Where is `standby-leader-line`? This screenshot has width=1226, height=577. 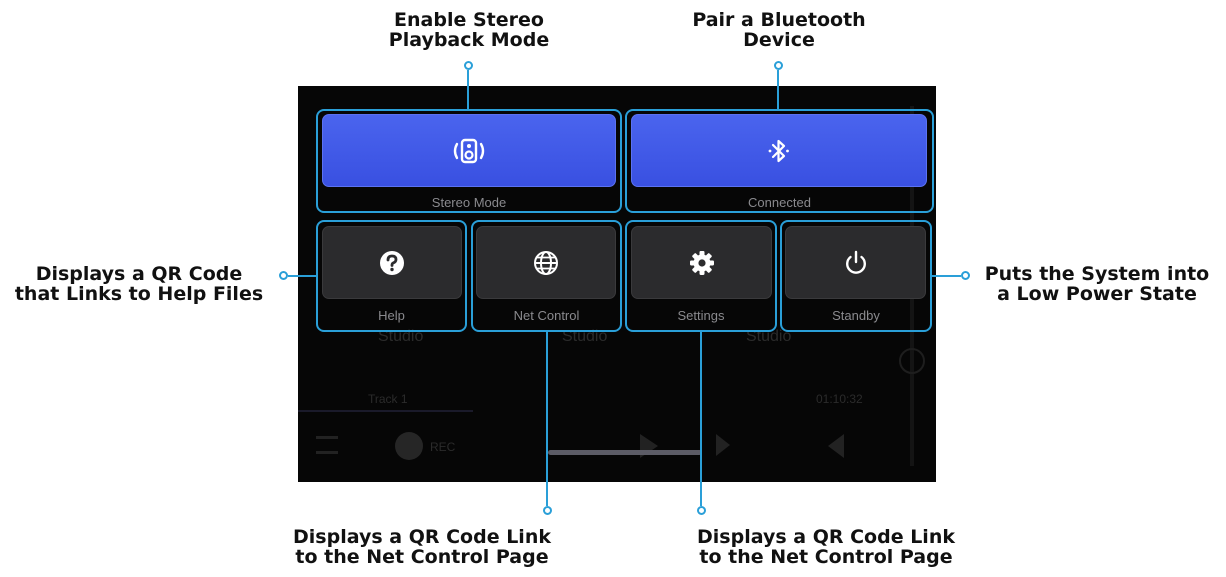 standby-leader-line is located at coordinates (946, 276).